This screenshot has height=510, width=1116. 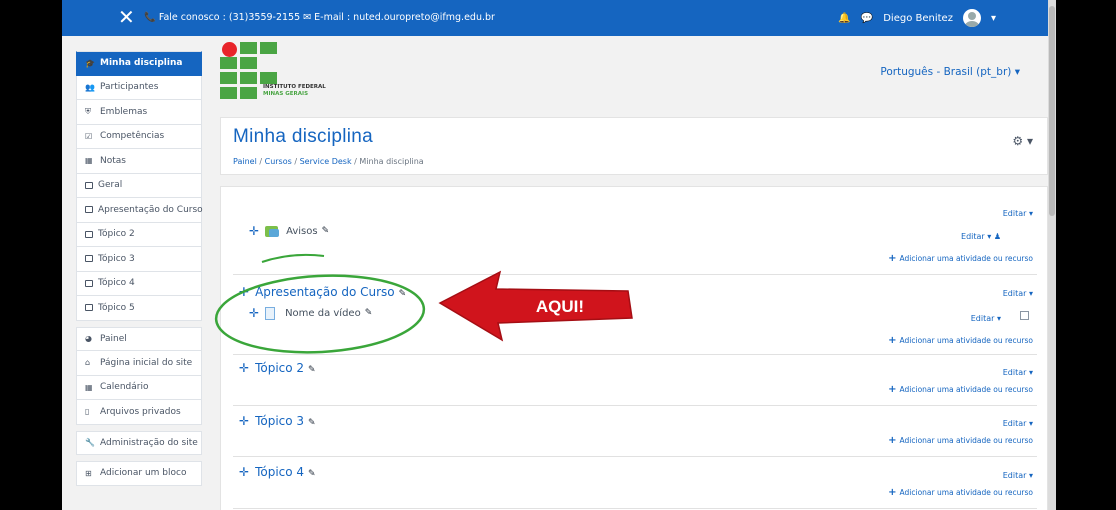 I want to click on scrollbar, so click(x=1052, y=255).